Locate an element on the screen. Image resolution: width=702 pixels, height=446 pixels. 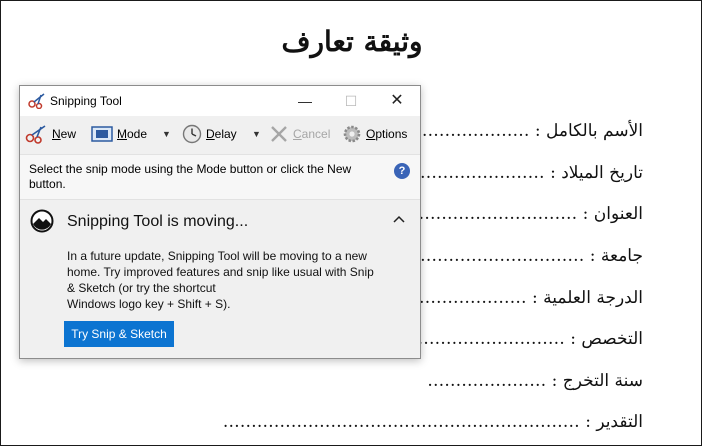
toolbar: New Mode ▼ Delay ▼ Cancel Options is located at coordinates (220, 134).